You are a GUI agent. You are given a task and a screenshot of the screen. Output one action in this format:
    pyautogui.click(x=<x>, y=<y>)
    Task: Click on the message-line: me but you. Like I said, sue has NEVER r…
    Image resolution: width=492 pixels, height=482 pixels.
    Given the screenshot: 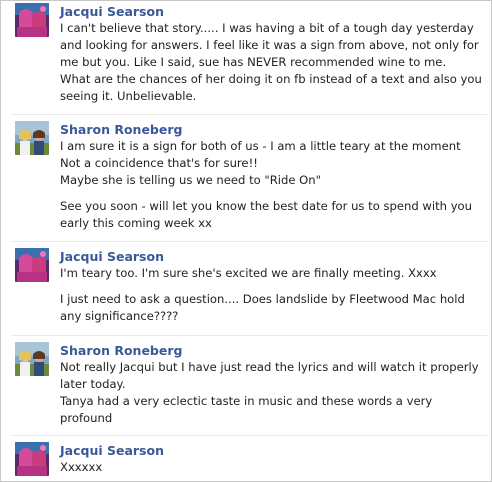 What is the action you would take?
    pyautogui.click(x=253, y=62)
    